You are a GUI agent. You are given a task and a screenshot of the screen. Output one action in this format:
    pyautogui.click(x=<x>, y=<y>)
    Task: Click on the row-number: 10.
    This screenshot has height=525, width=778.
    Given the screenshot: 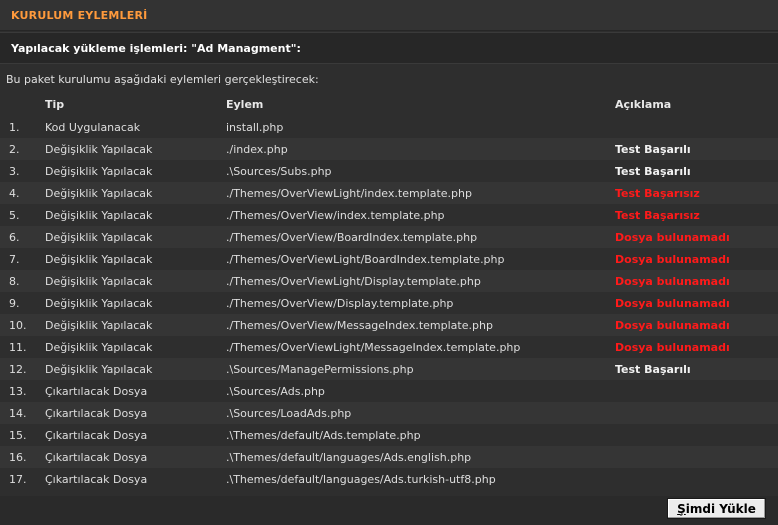 What is the action you would take?
    pyautogui.click(x=18, y=325)
    